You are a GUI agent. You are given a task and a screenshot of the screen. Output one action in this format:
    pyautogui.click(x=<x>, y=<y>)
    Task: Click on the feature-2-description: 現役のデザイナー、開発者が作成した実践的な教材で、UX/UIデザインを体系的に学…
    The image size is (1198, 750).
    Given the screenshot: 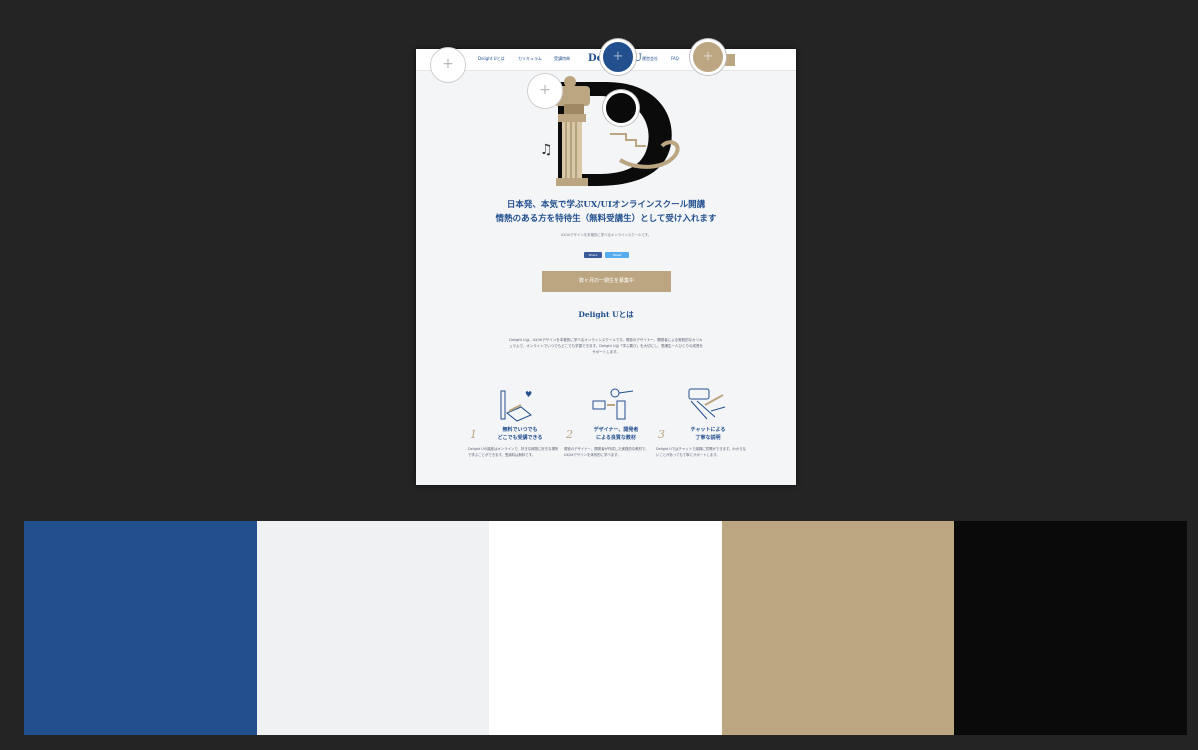 What is the action you would take?
    pyautogui.click(x=606, y=452)
    